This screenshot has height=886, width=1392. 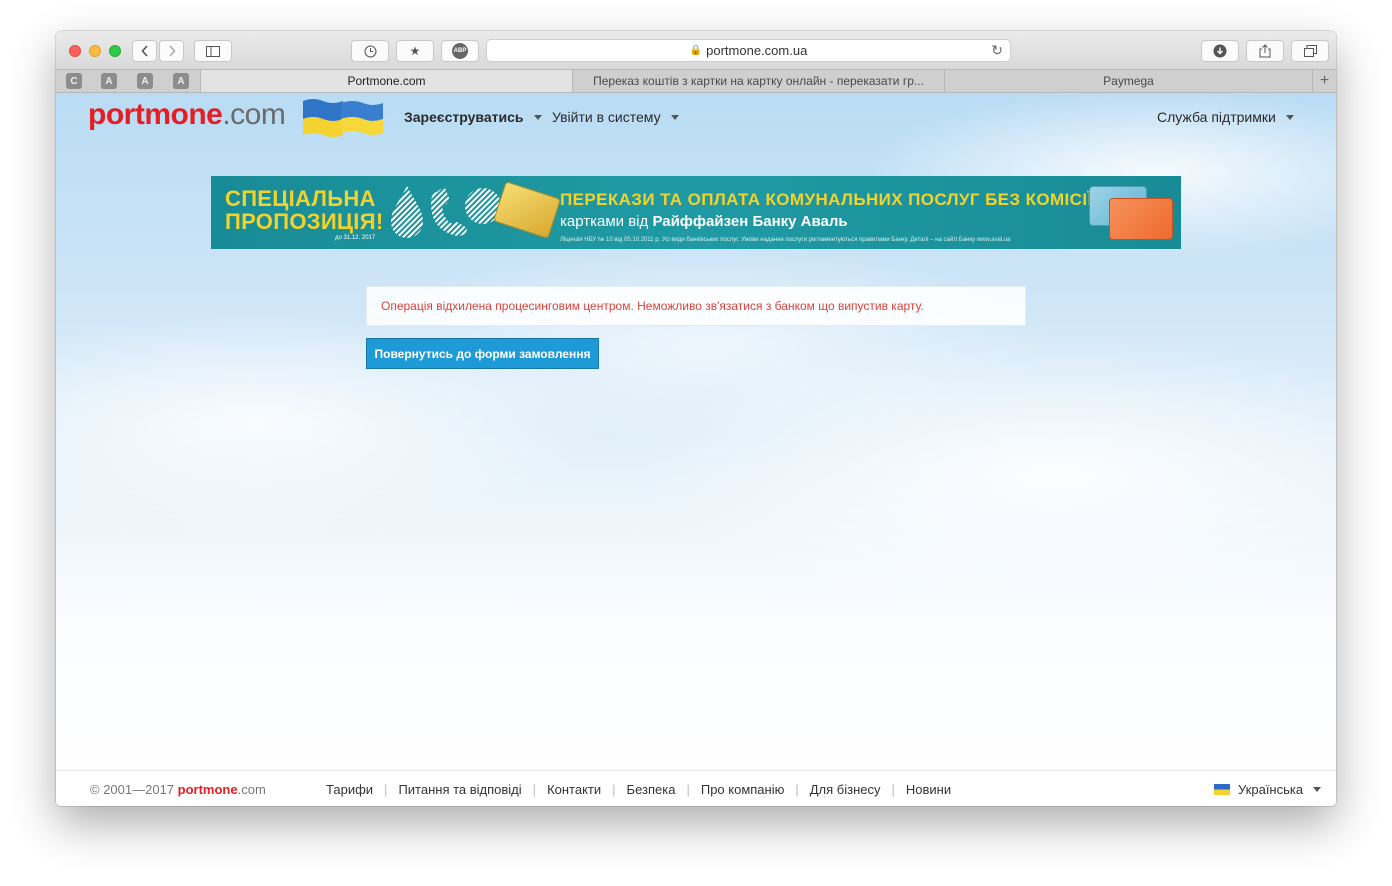 What do you see at coordinates (1128, 81) in the screenshot?
I see `tab-paymega: Paymega` at bounding box center [1128, 81].